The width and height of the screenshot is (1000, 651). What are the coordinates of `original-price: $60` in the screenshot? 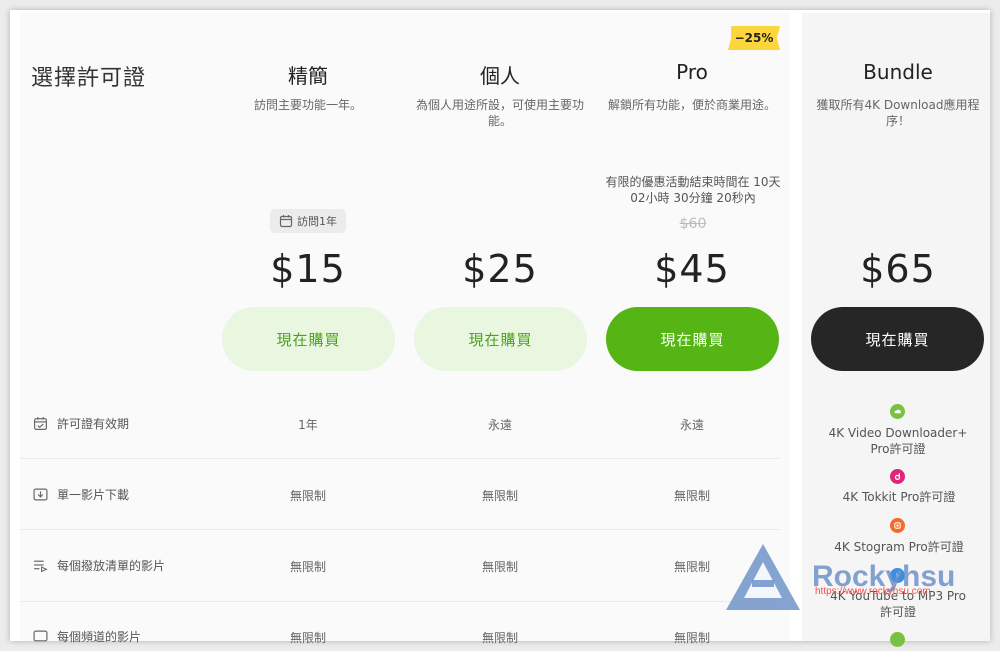 It's located at (693, 224).